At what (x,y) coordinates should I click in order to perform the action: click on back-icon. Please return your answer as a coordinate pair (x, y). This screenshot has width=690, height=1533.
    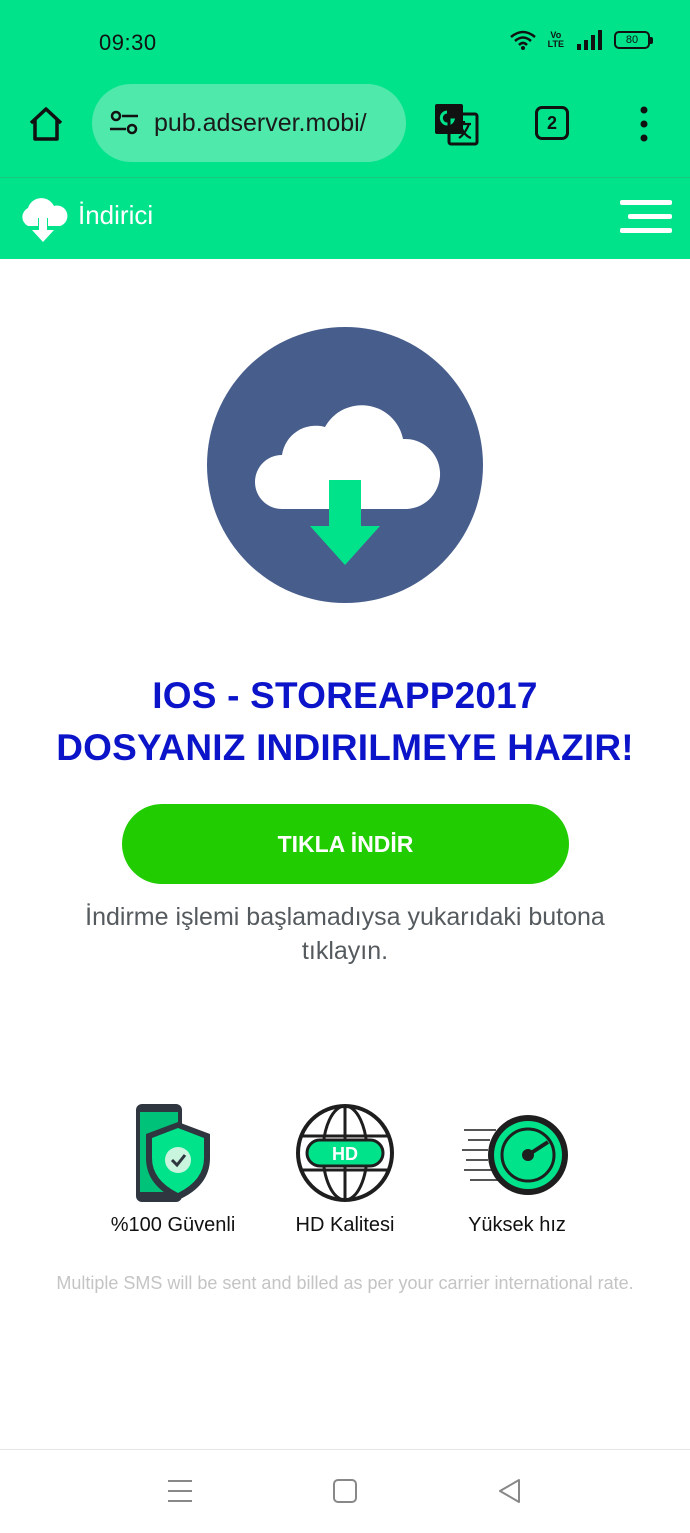
    Looking at the image, I should click on (510, 1491).